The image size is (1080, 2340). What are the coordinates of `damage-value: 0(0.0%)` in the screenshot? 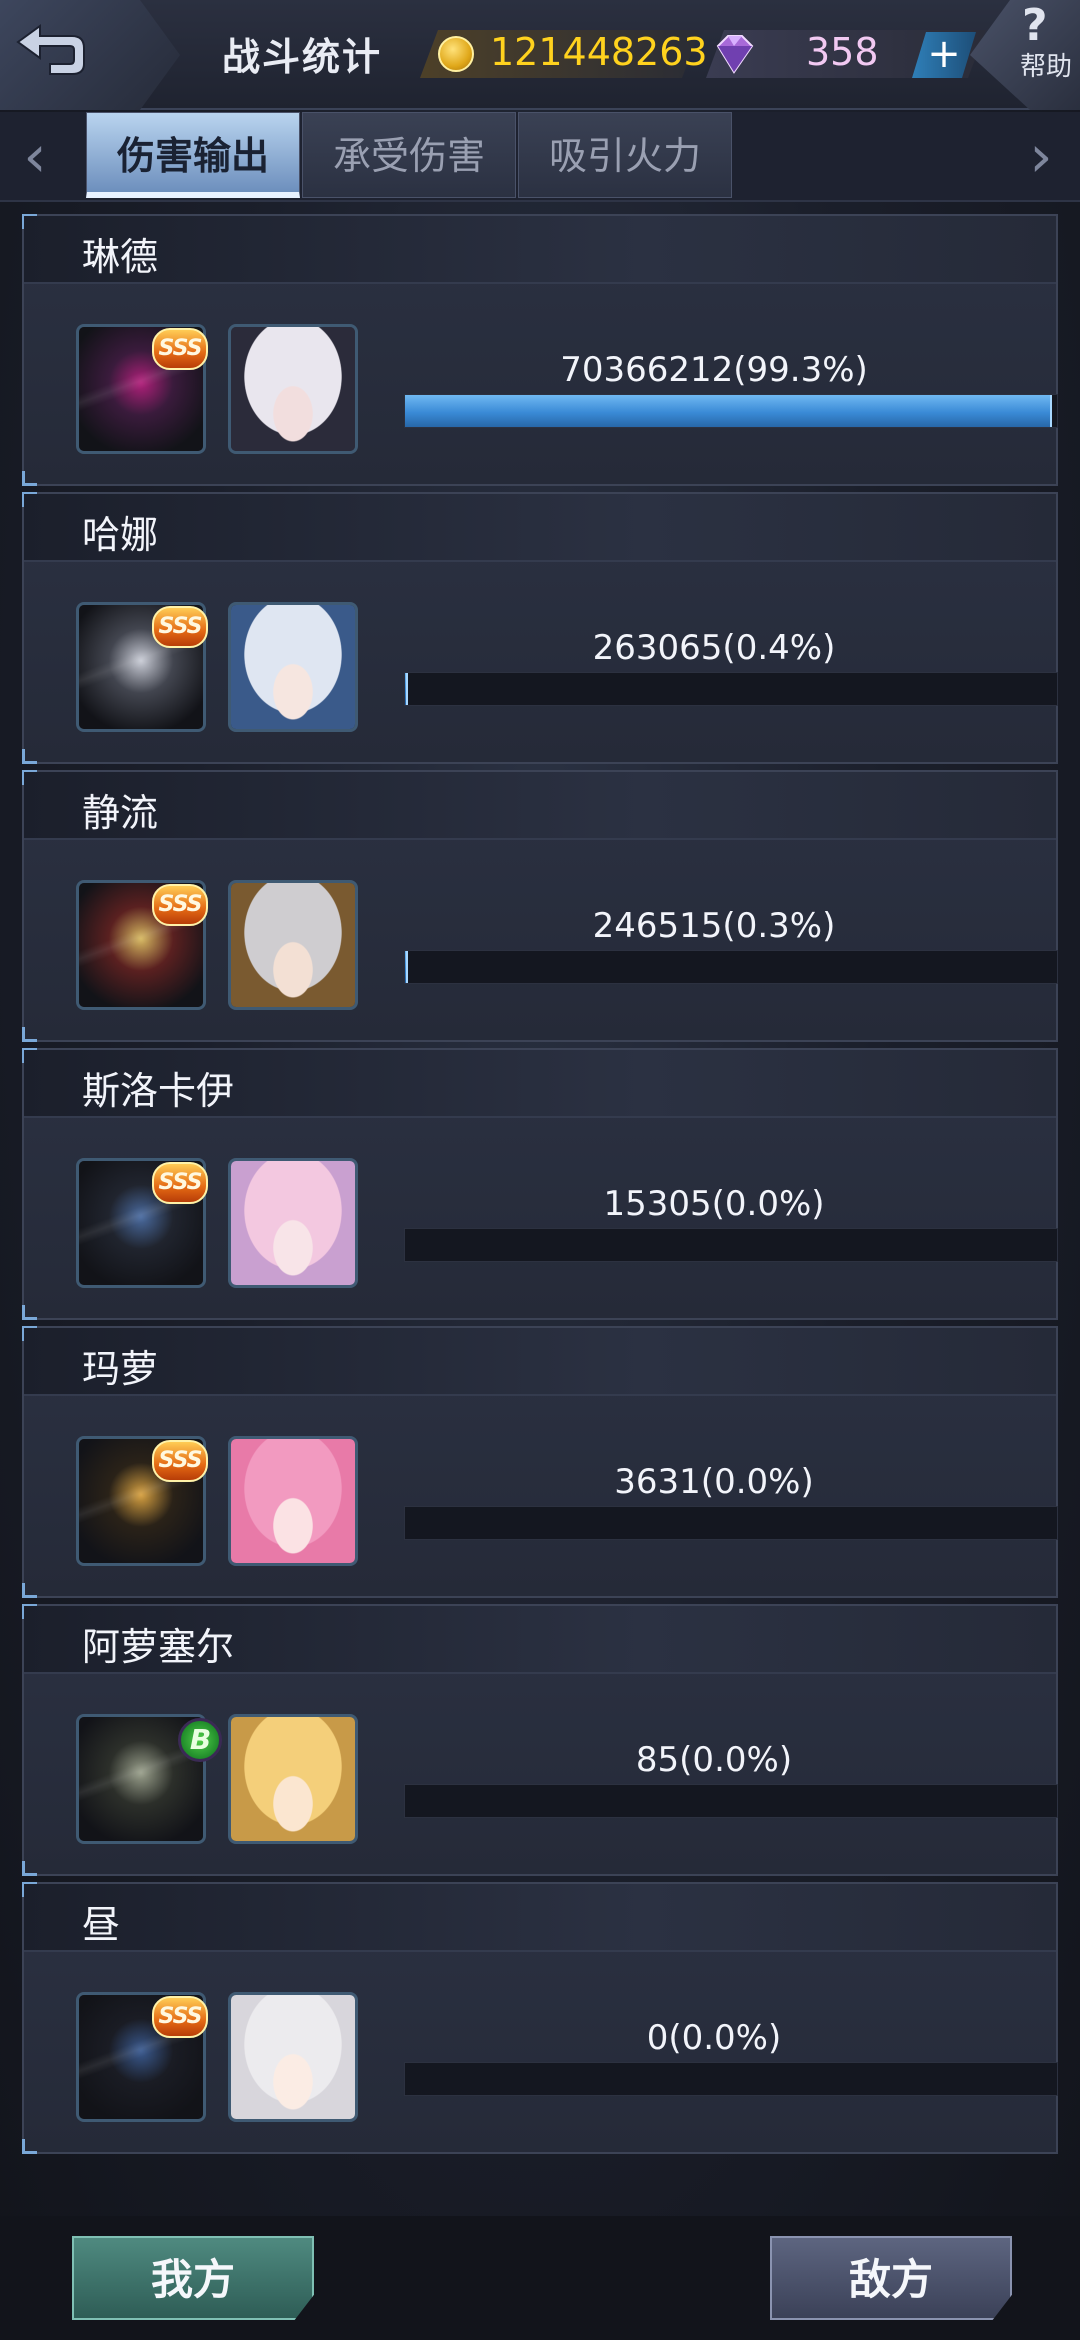 It's located at (714, 2038).